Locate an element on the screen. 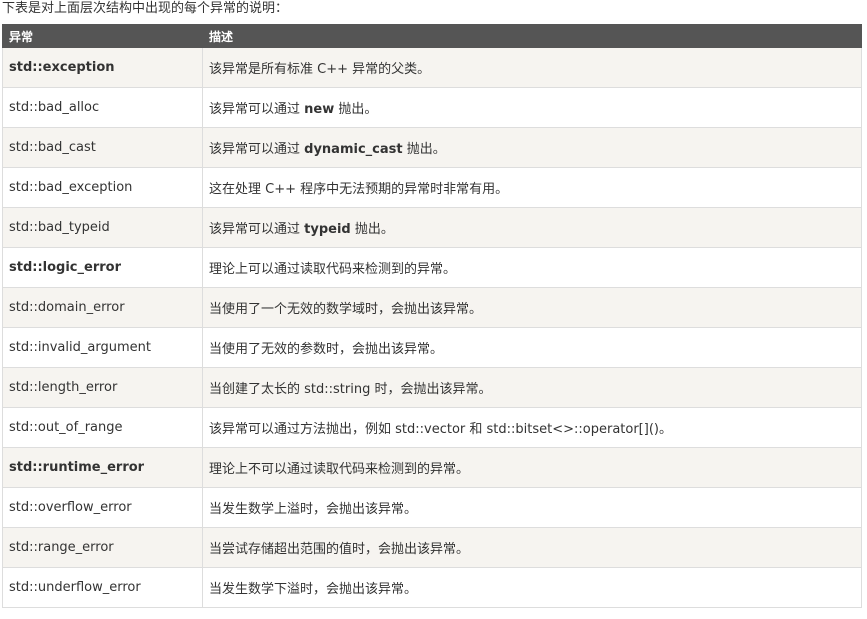 Image resolution: width=867 pixels, height=619 pixels. exception-description-cell: 当使用了无效的参数时，会抛出该异常。 is located at coordinates (532, 347).